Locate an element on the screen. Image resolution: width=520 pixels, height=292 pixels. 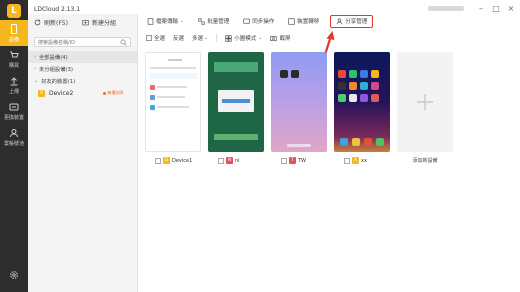
device-icon is located at coordinates (14, 28).